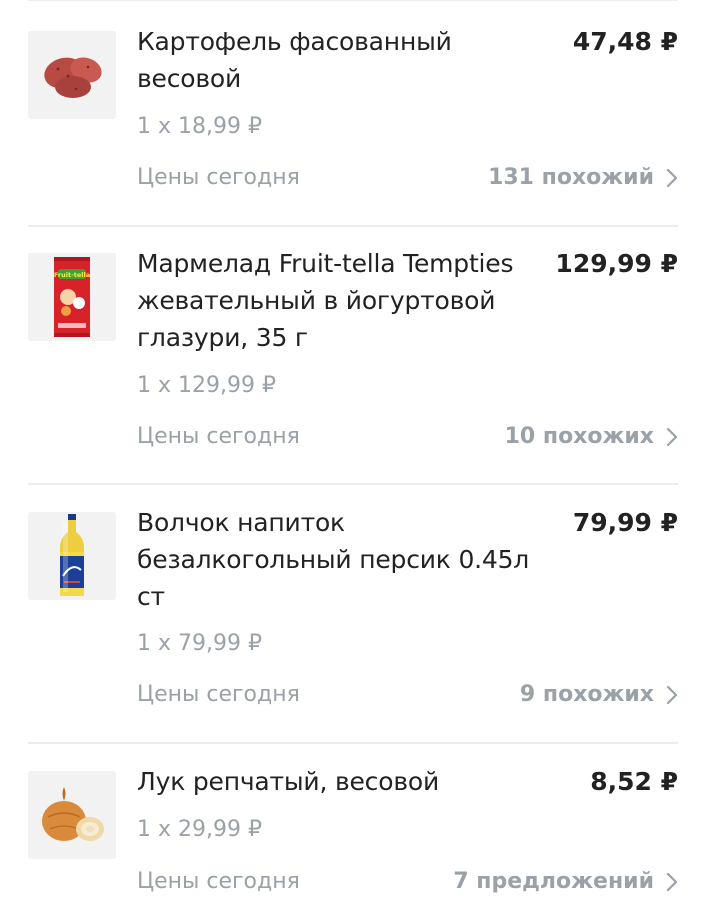  I want to click on product-price: 129,99 ₽, so click(616, 263).